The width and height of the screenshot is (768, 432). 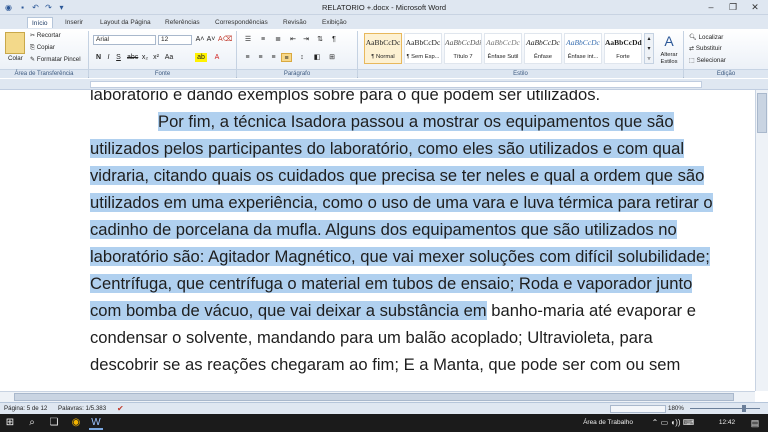 What do you see at coordinates (705, 48) in the screenshot?
I see `replace-button: ⇄ Substituir` at bounding box center [705, 48].